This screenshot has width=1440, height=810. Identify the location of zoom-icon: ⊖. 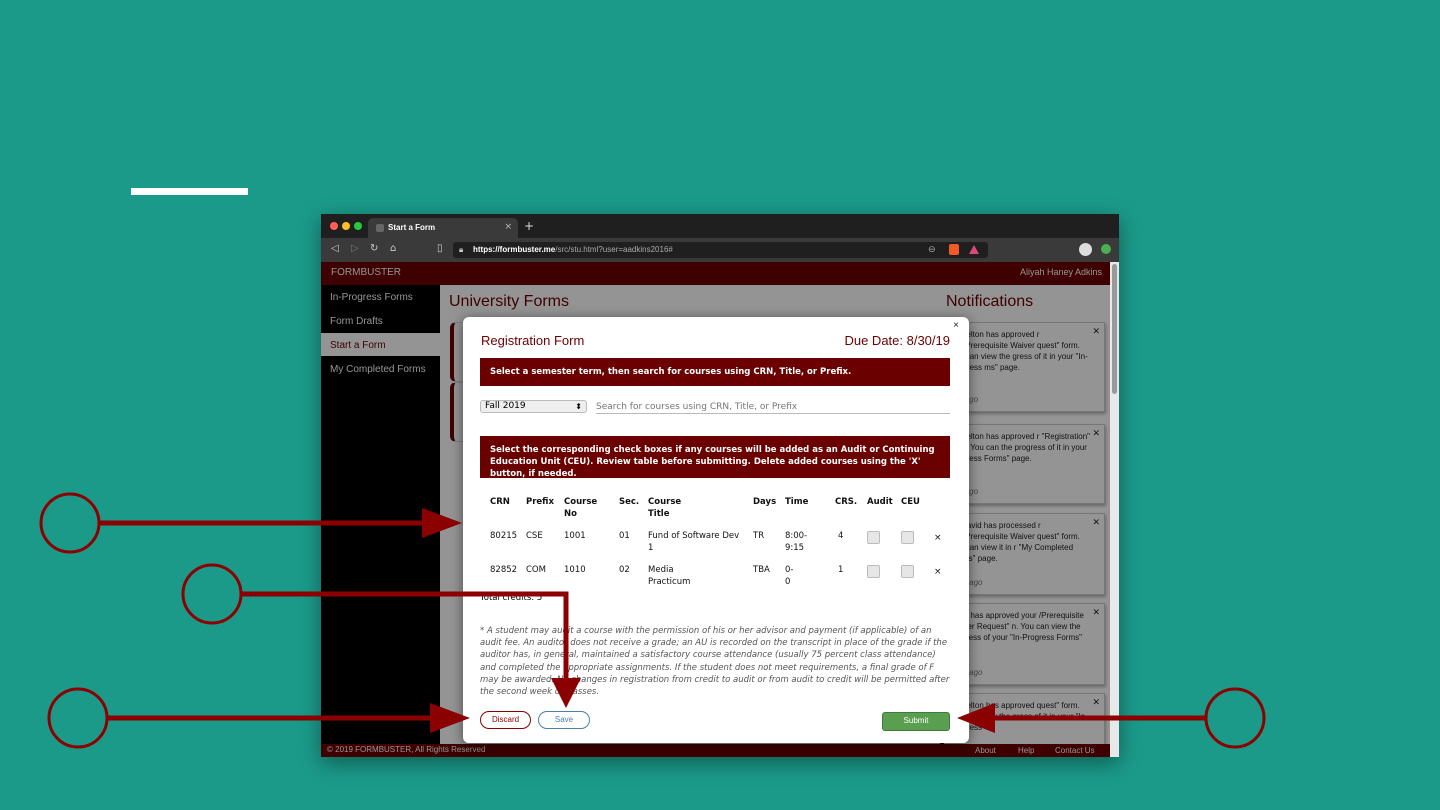
(932, 249).